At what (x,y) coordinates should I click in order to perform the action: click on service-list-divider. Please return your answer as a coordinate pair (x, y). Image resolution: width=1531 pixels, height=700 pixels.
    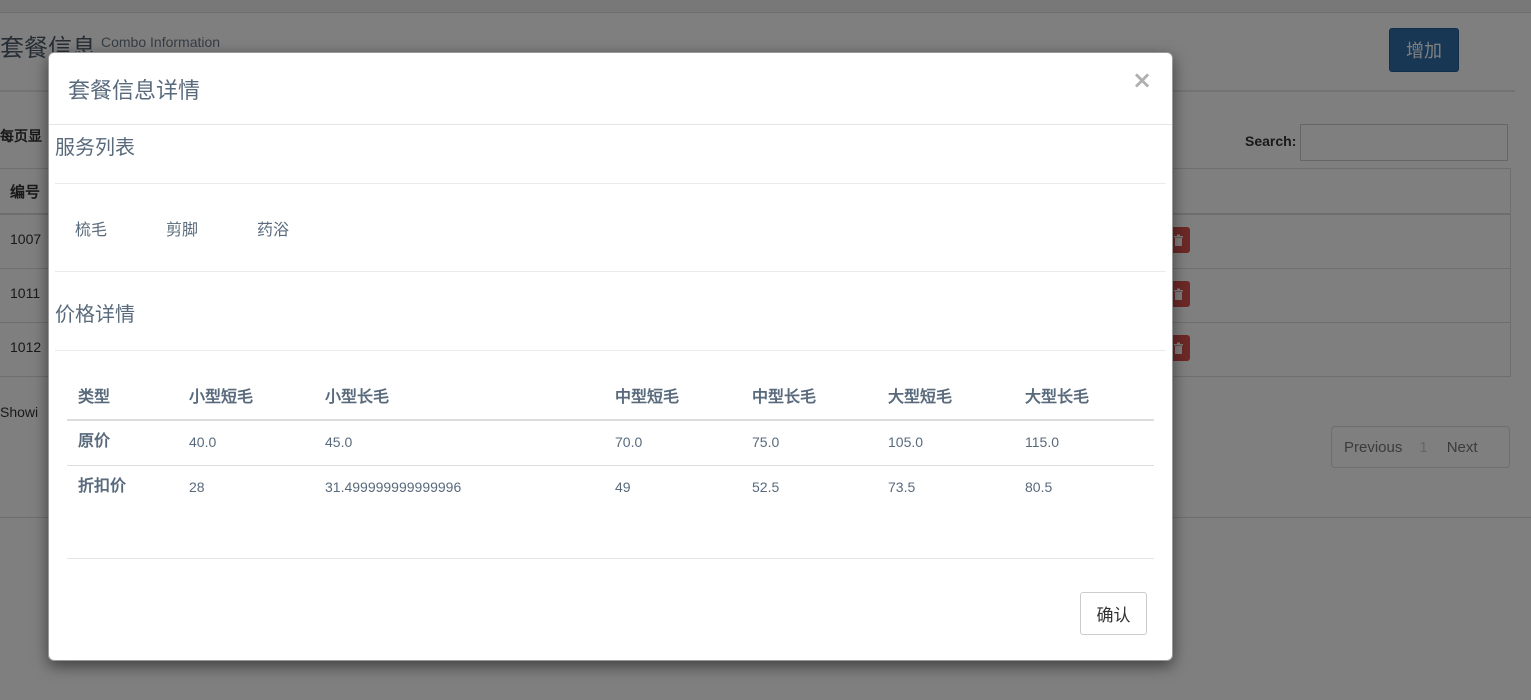
    Looking at the image, I should click on (610, 271).